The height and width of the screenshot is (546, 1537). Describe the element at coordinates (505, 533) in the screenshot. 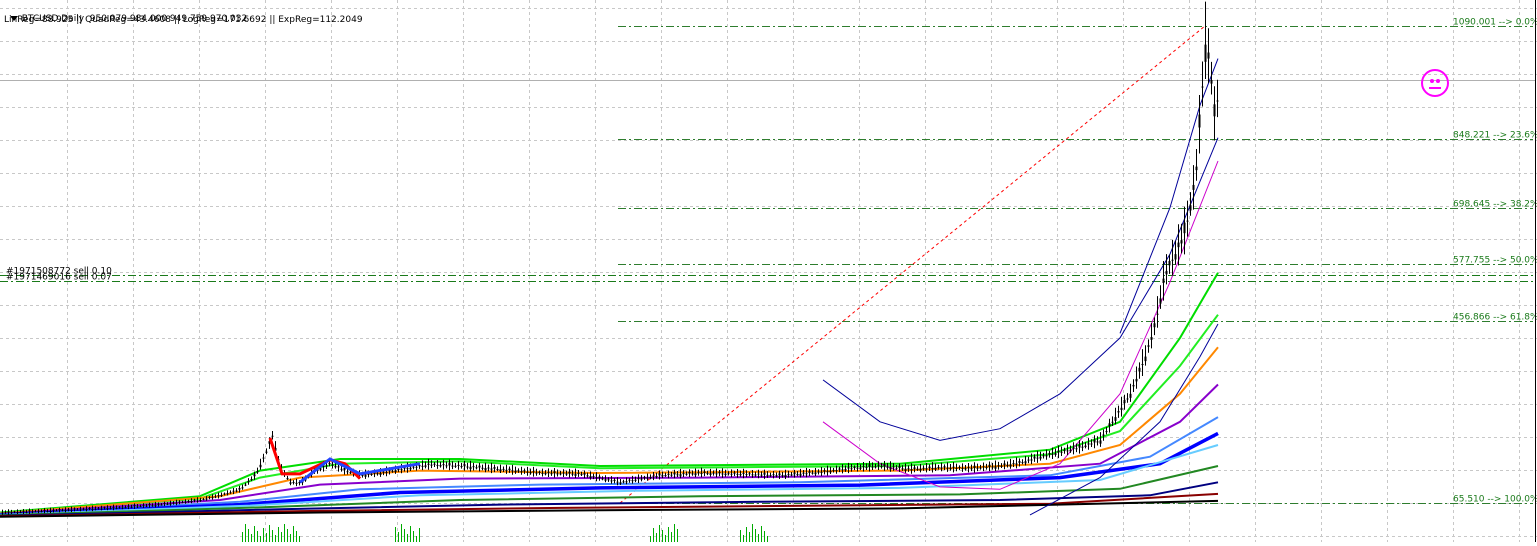

I see `volume-bars` at that location.